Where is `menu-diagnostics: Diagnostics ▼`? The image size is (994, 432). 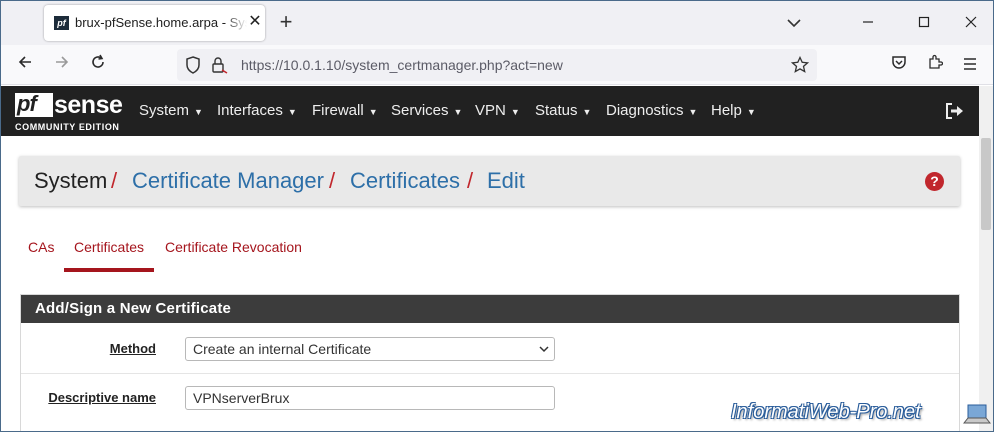
menu-diagnostics: Diagnostics ▼ is located at coordinates (651, 111).